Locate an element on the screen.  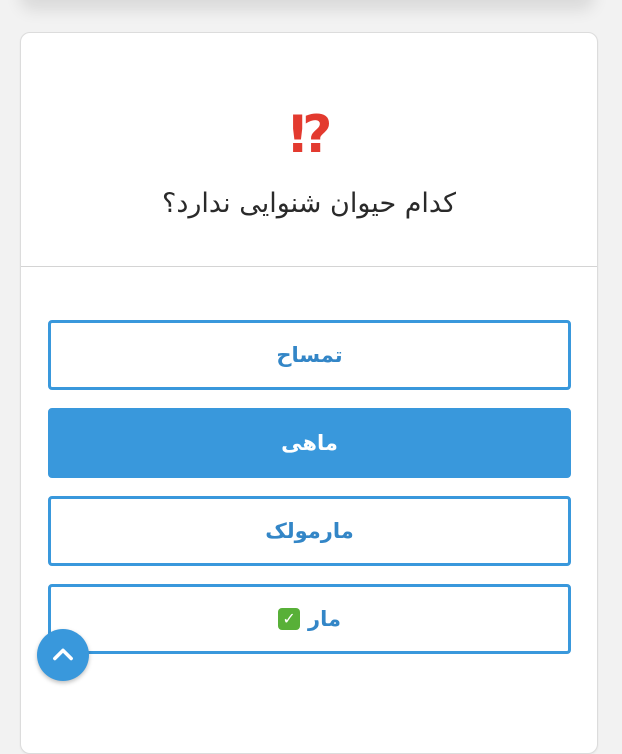
option-button: مارمولک is located at coordinates (309, 531).